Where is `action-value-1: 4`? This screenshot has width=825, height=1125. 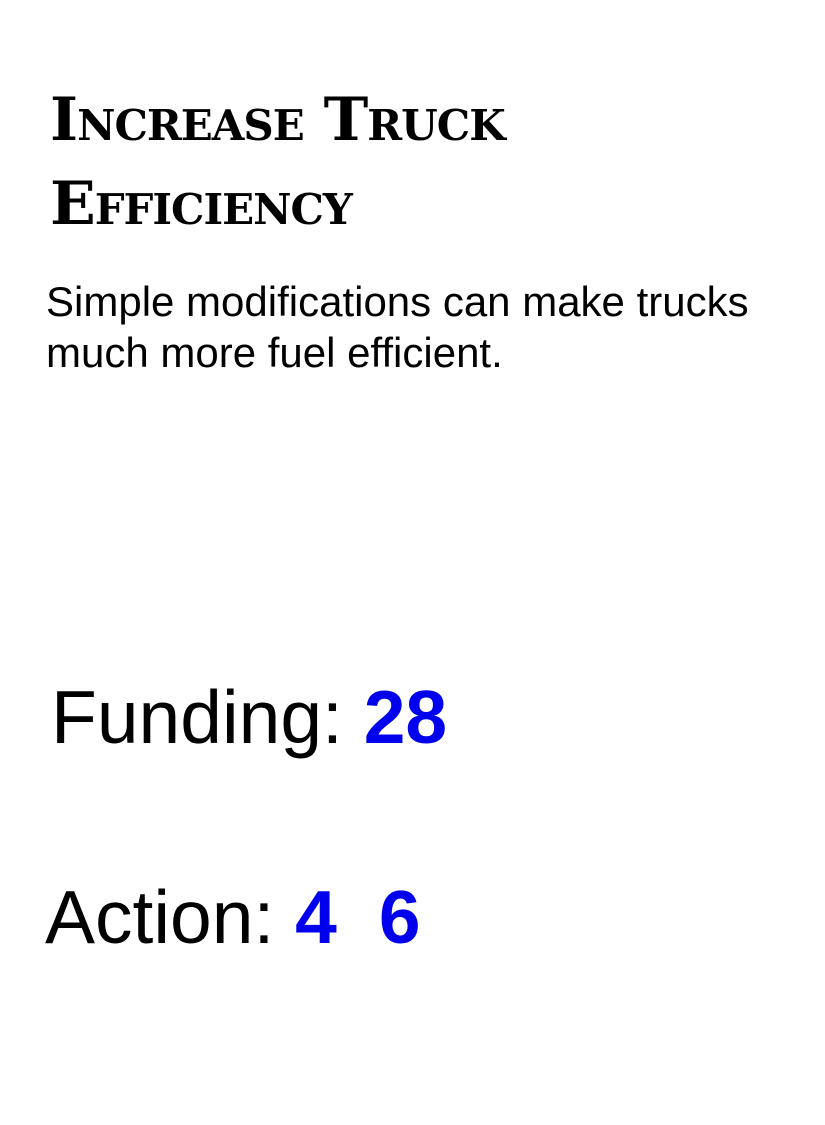 action-value-1: 4 is located at coordinates (316, 917).